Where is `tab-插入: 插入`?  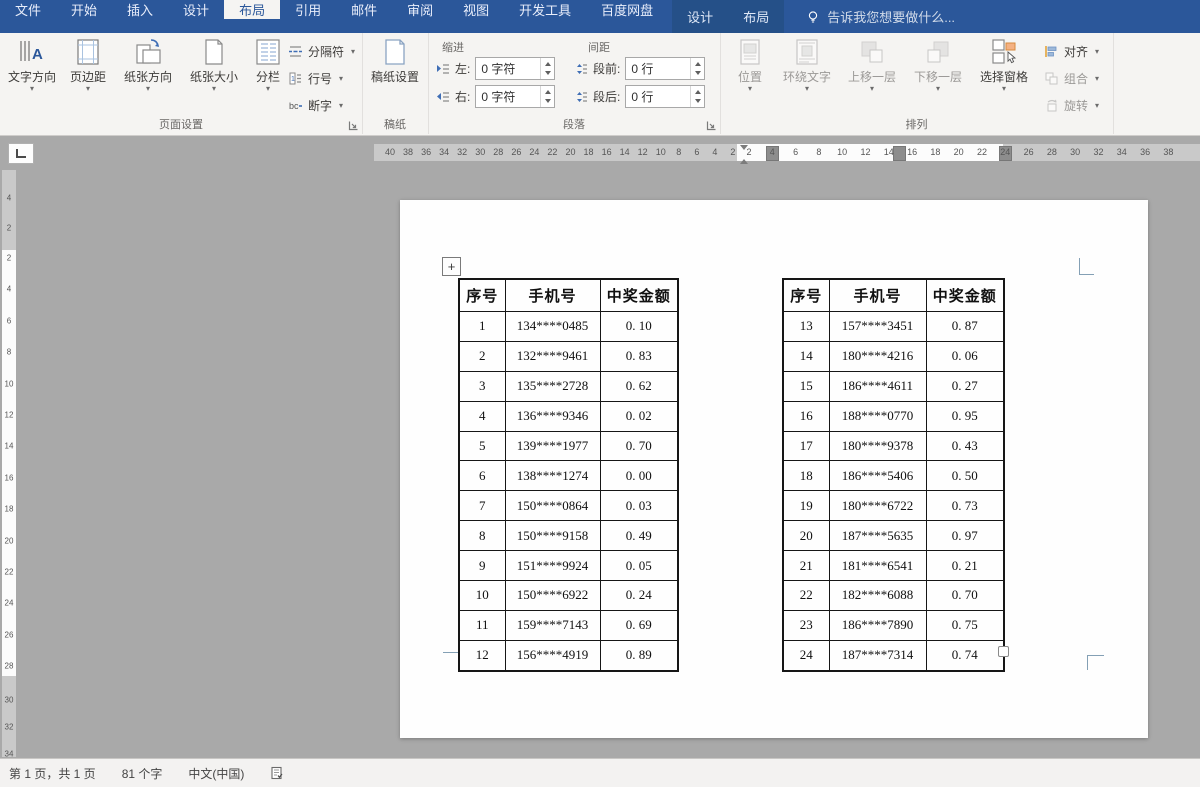 tab-插入: 插入 is located at coordinates (140, 9).